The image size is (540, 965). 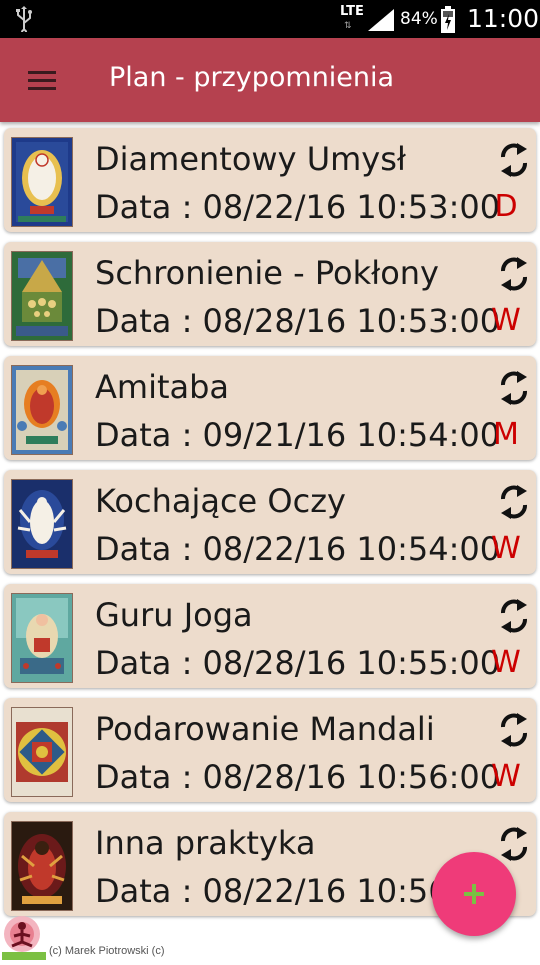 What do you see at coordinates (270, 408) in the screenshot?
I see `reminder-card: Amitaba Data : 09/21/16 10:54:00 M` at bounding box center [270, 408].